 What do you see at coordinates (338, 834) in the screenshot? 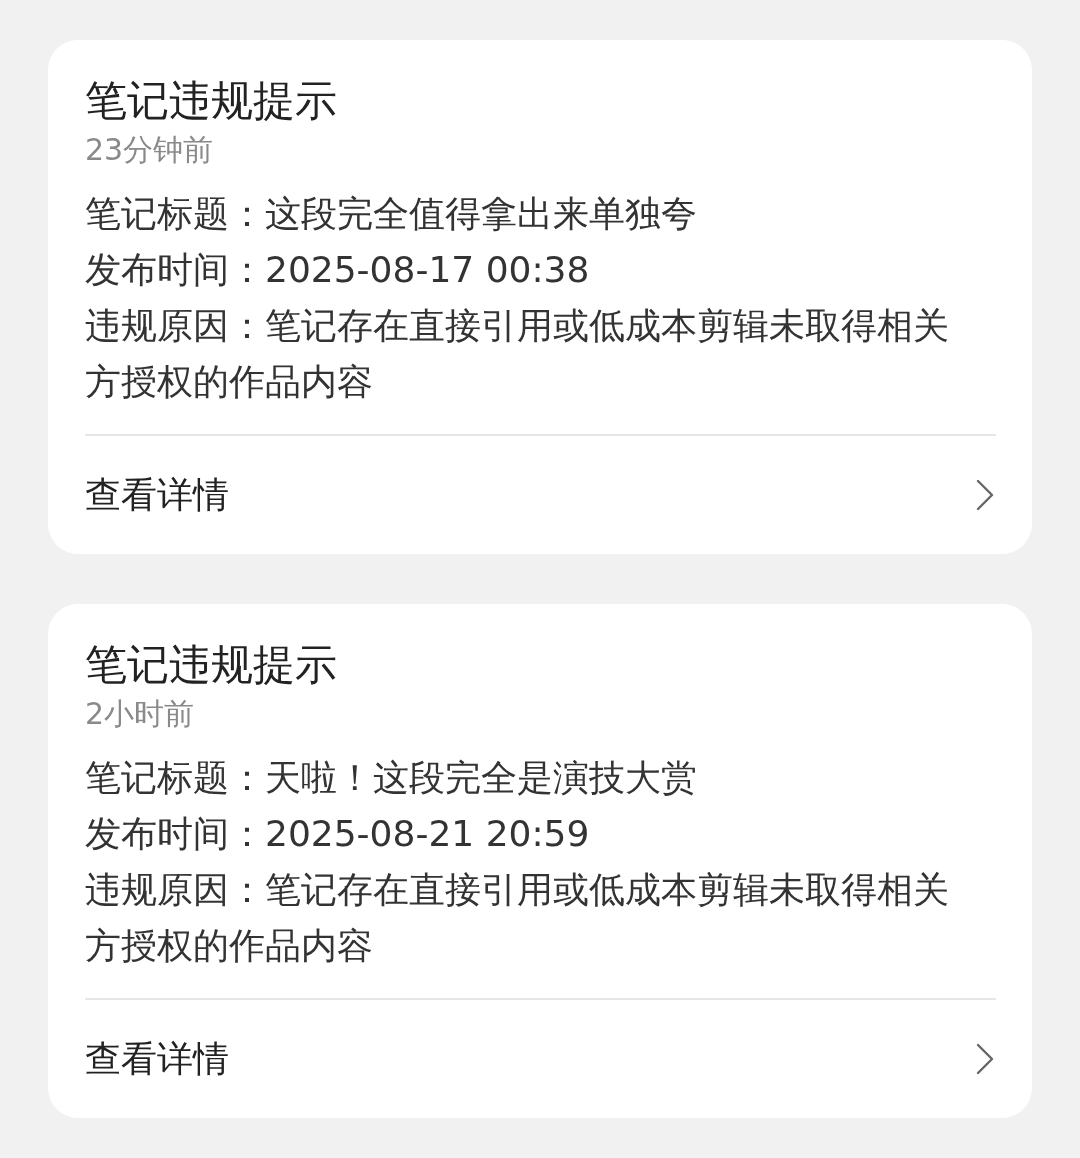
I see `notice-detail: 发布时间：2025-08-21 20:59` at bounding box center [338, 834].